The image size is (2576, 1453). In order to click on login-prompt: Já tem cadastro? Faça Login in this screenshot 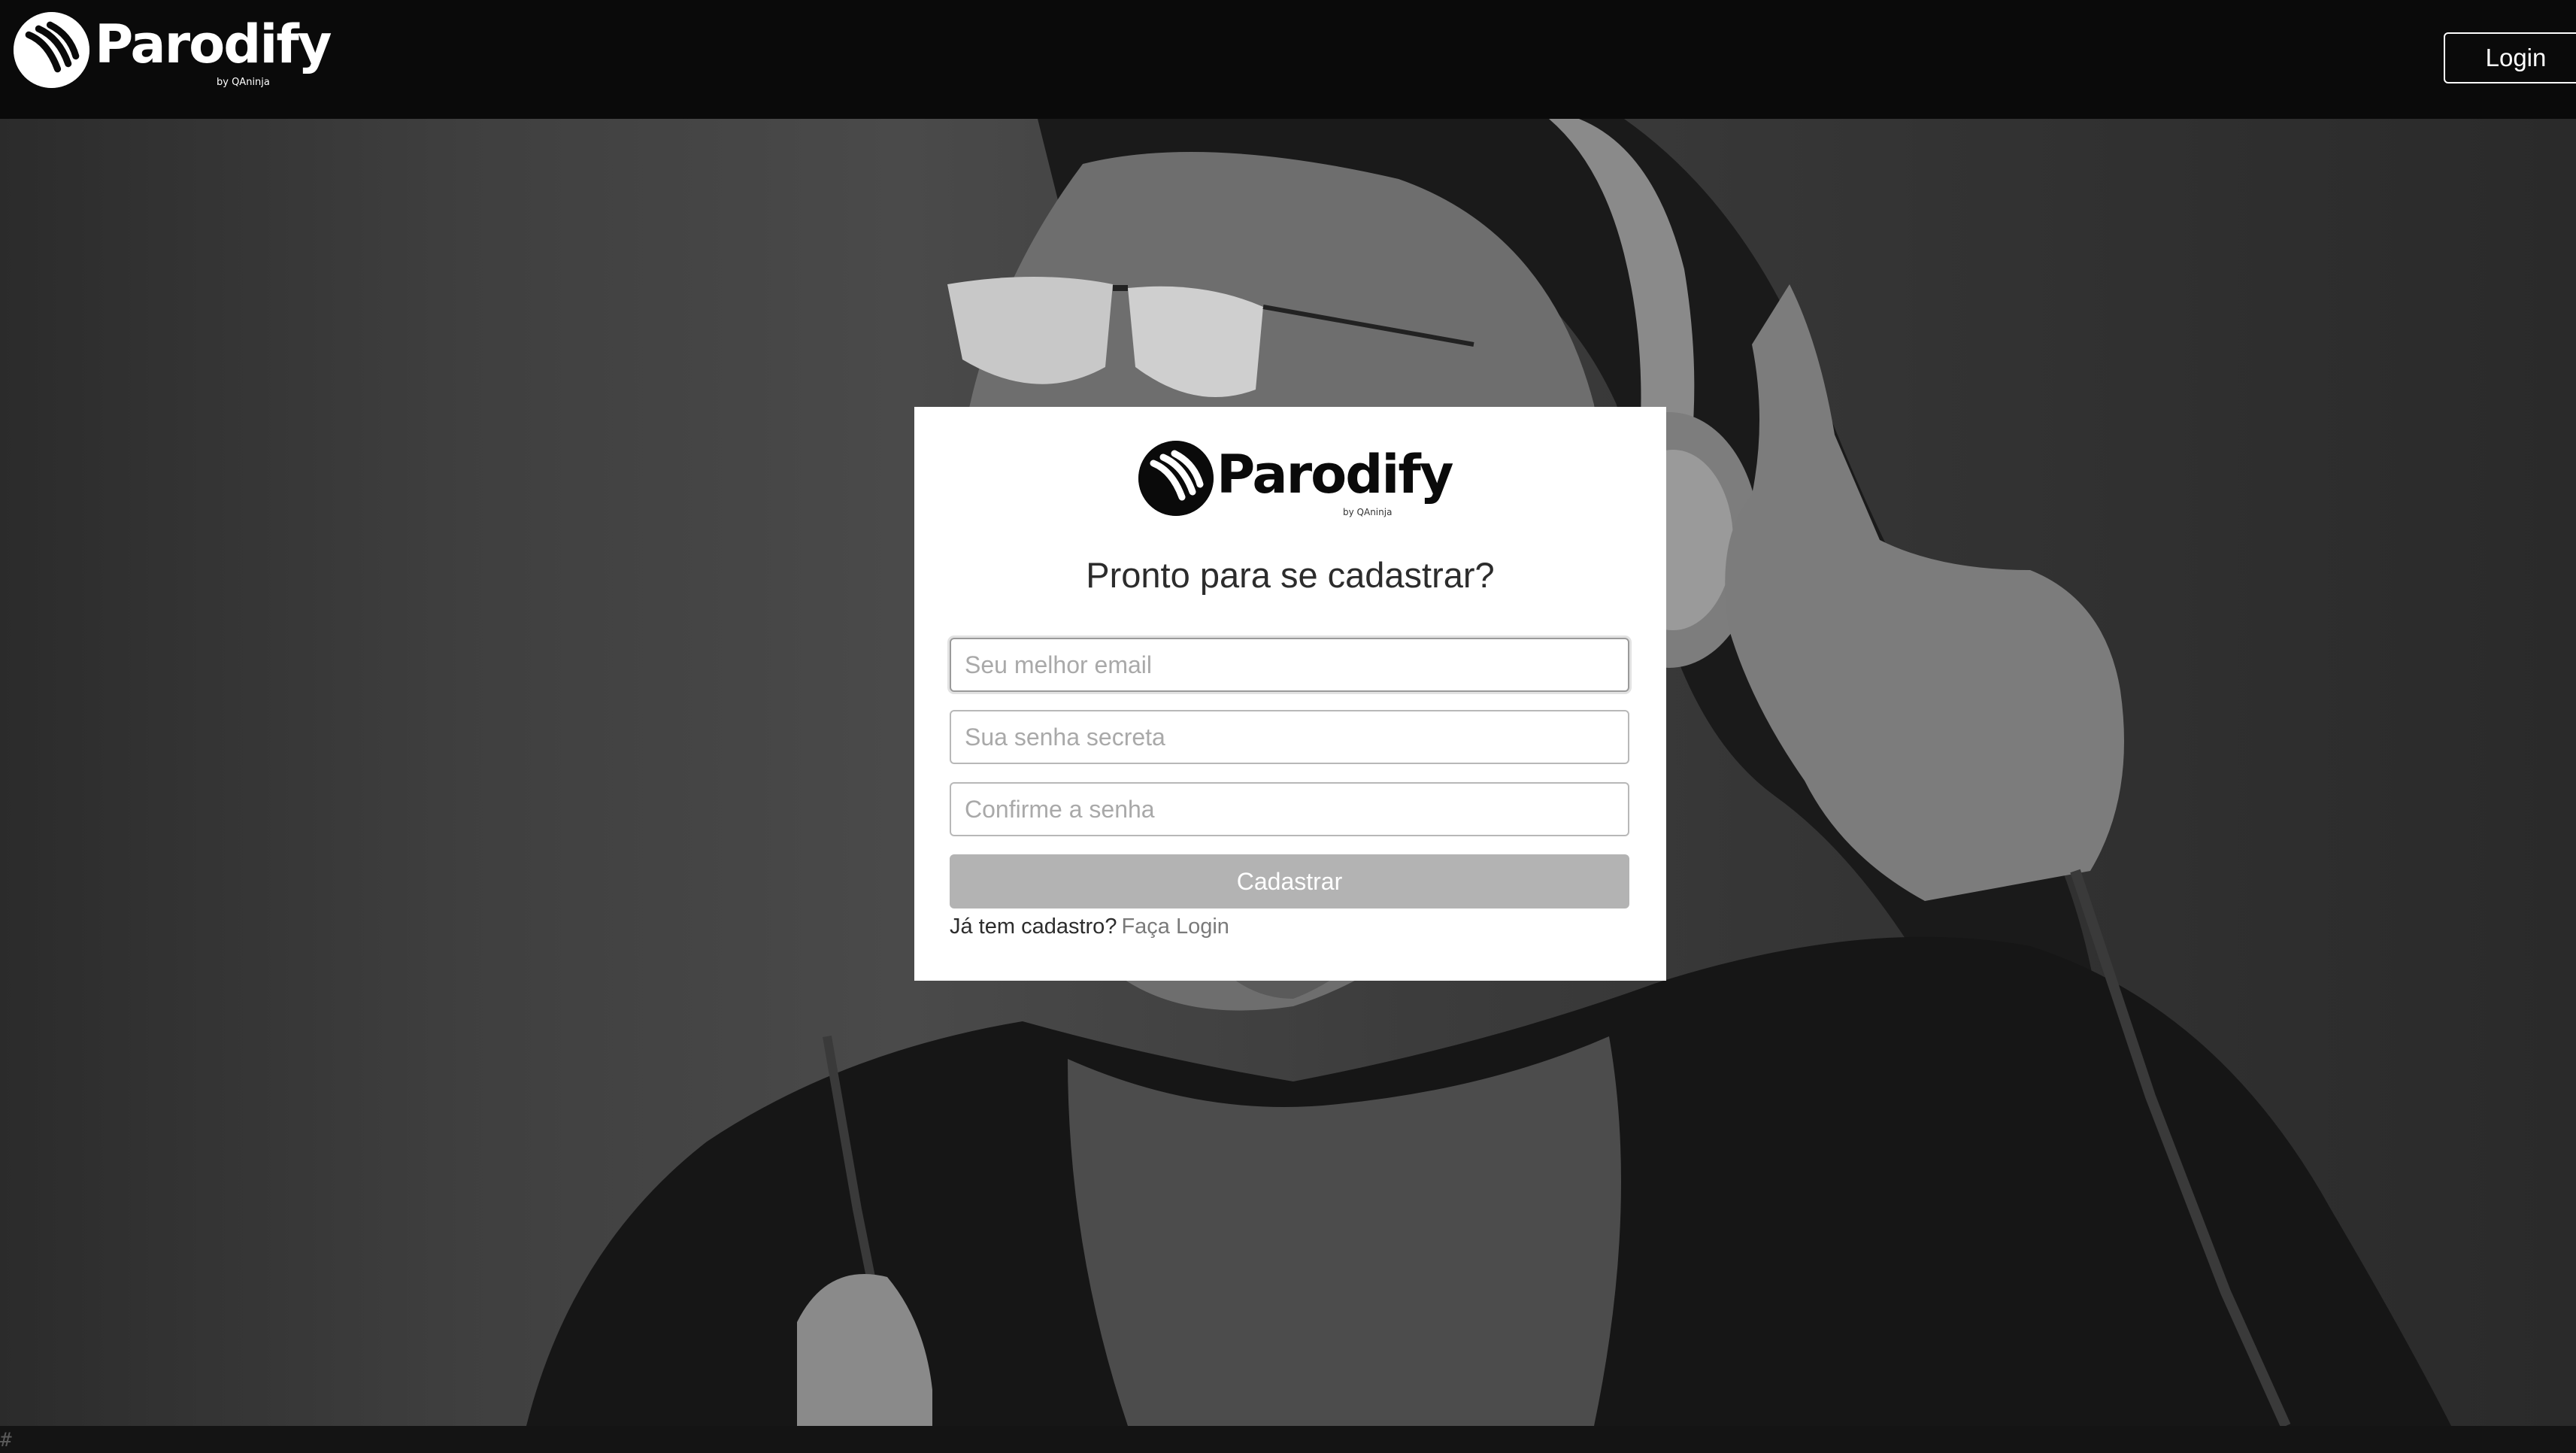, I will do `click(1089, 927)`.